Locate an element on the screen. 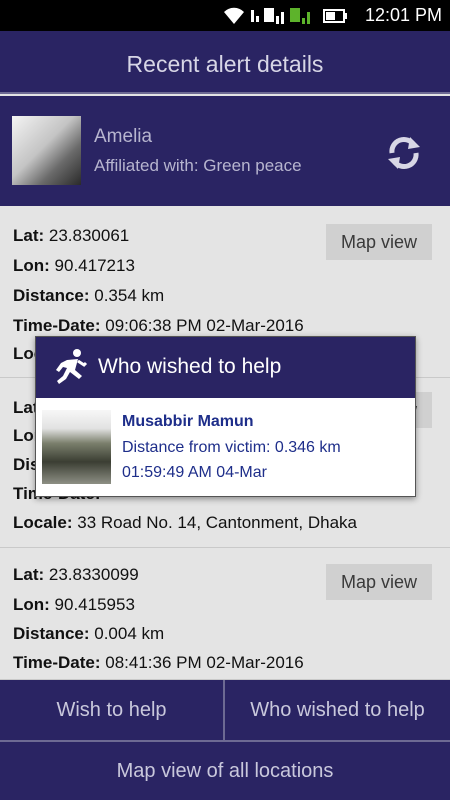 The width and height of the screenshot is (450, 800). victim-affiliation: Affiliated with: Green peace is located at coordinates (198, 165).